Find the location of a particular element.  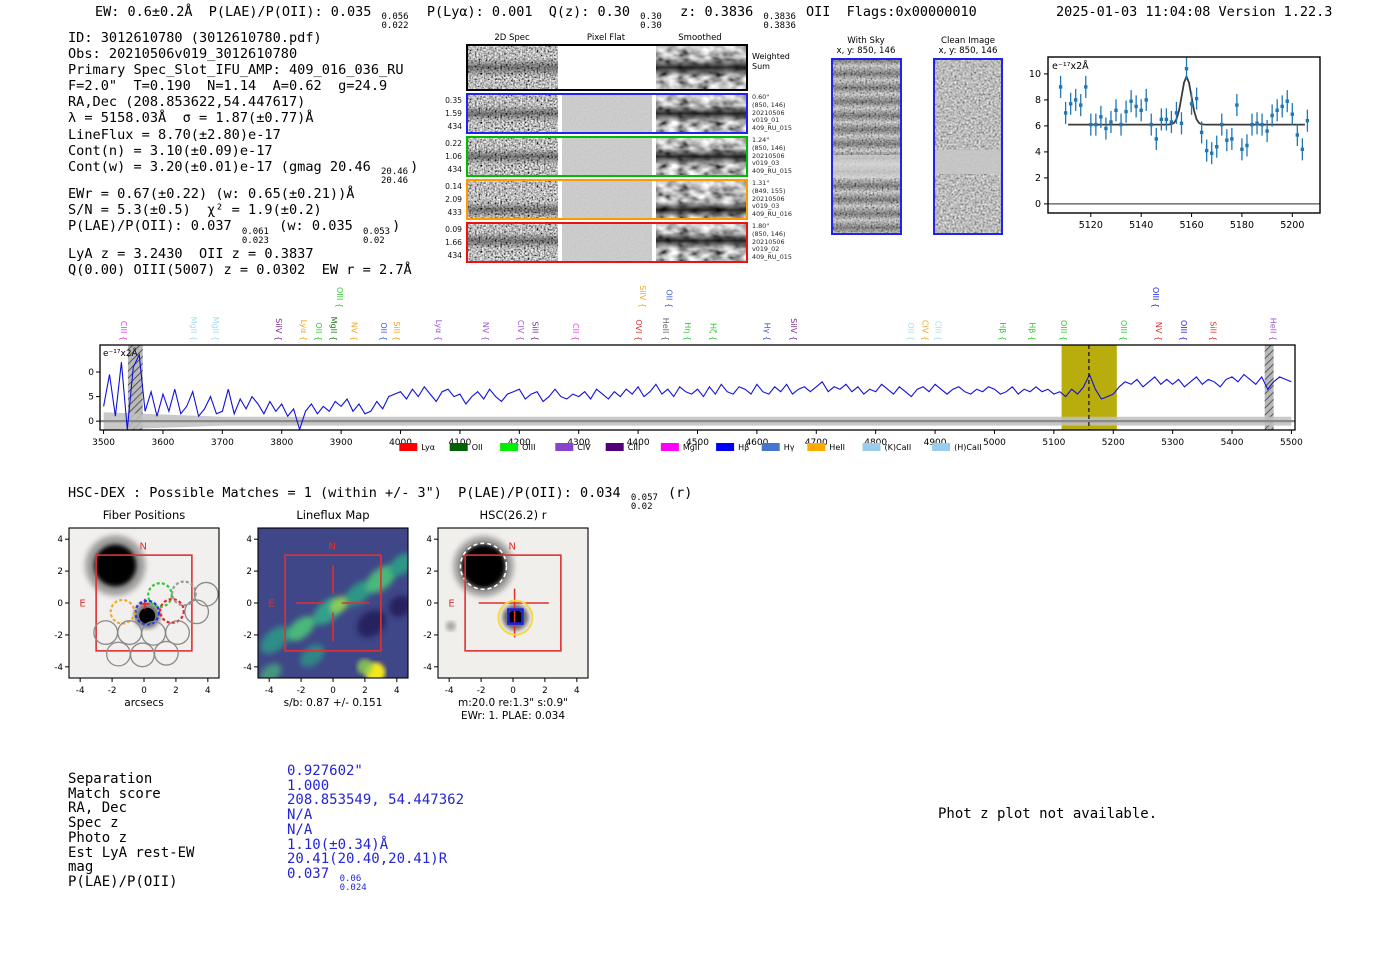

with-sky-title: With Sky x, y: 850, 146 is located at coordinates (866, 46).